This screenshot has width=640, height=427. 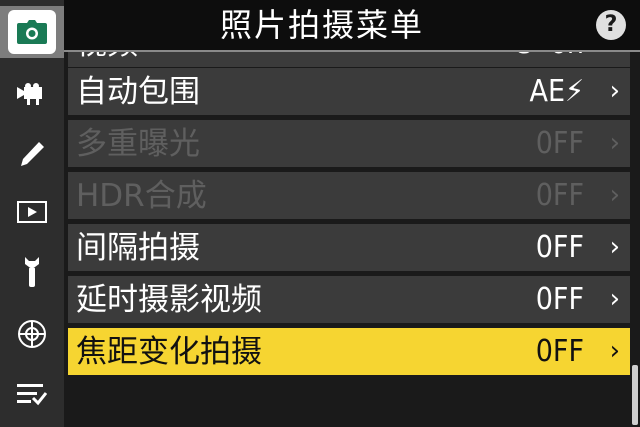 I want to click on sidebar-item-custom-settings, so click(x=32, y=154).